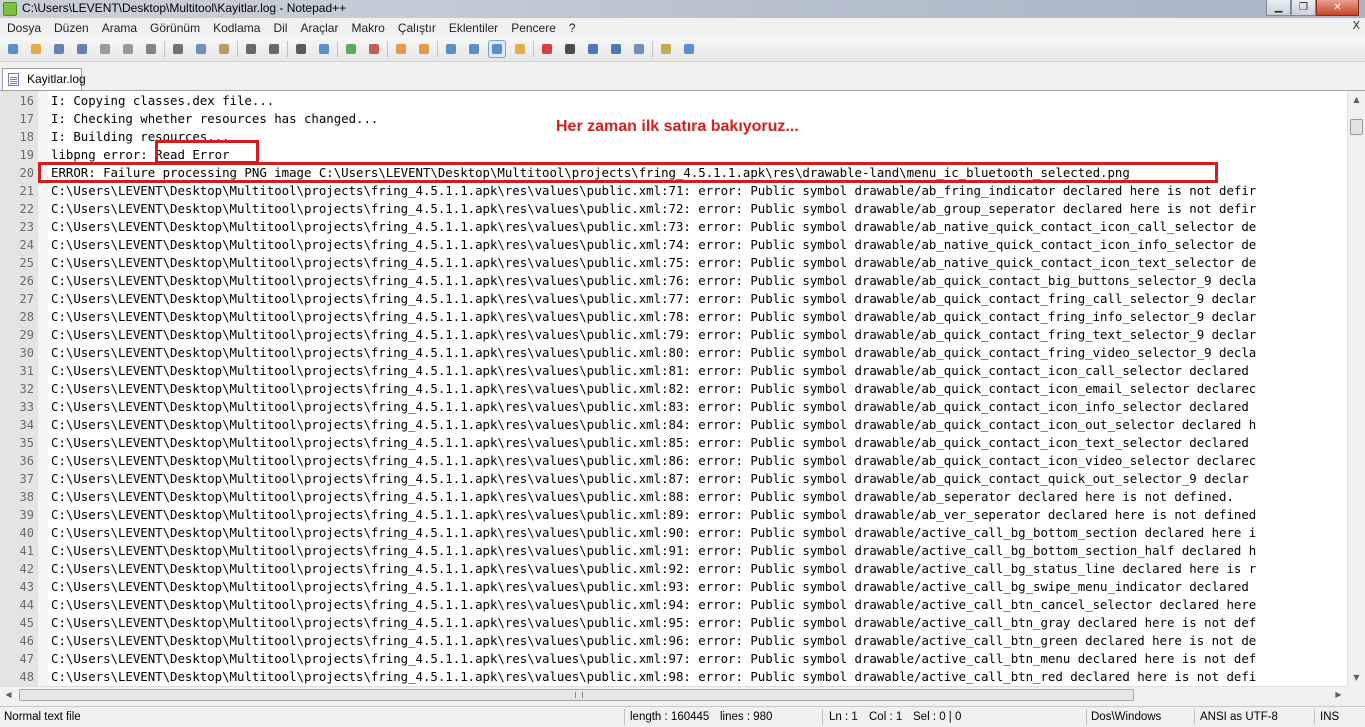 The image size is (1365, 727). Describe the element at coordinates (1356, 127) in the screenshot. I see `vertical-scroll-thumb` at that location.